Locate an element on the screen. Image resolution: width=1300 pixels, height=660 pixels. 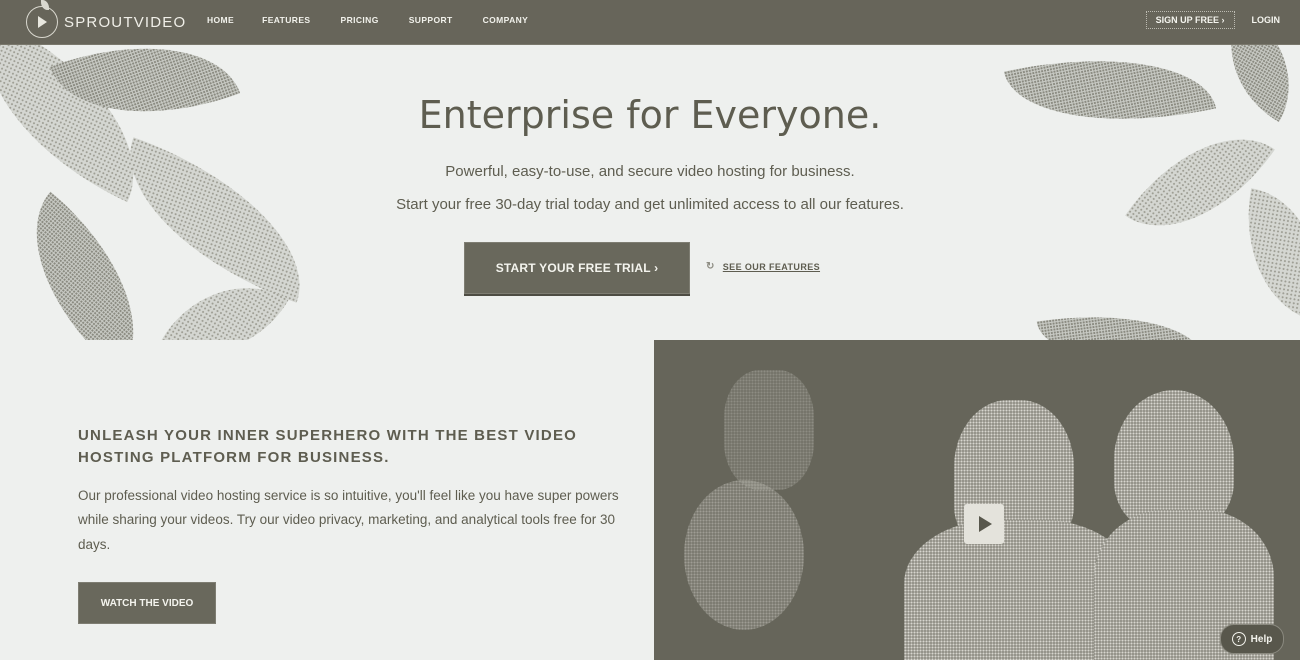
nav-pricing: PRICING is located at coordinates (360, 20).